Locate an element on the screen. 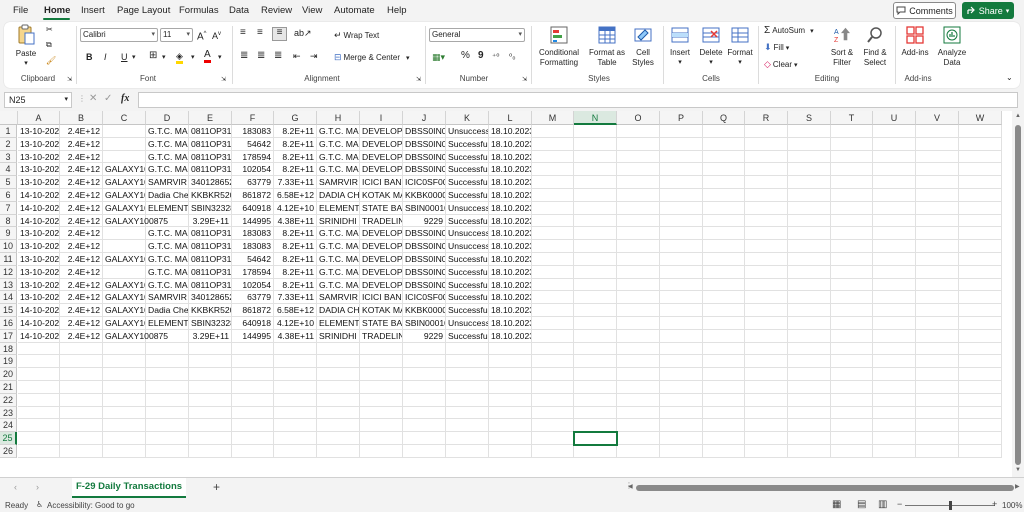  cell-p5 is located at coordinates (681, 182).